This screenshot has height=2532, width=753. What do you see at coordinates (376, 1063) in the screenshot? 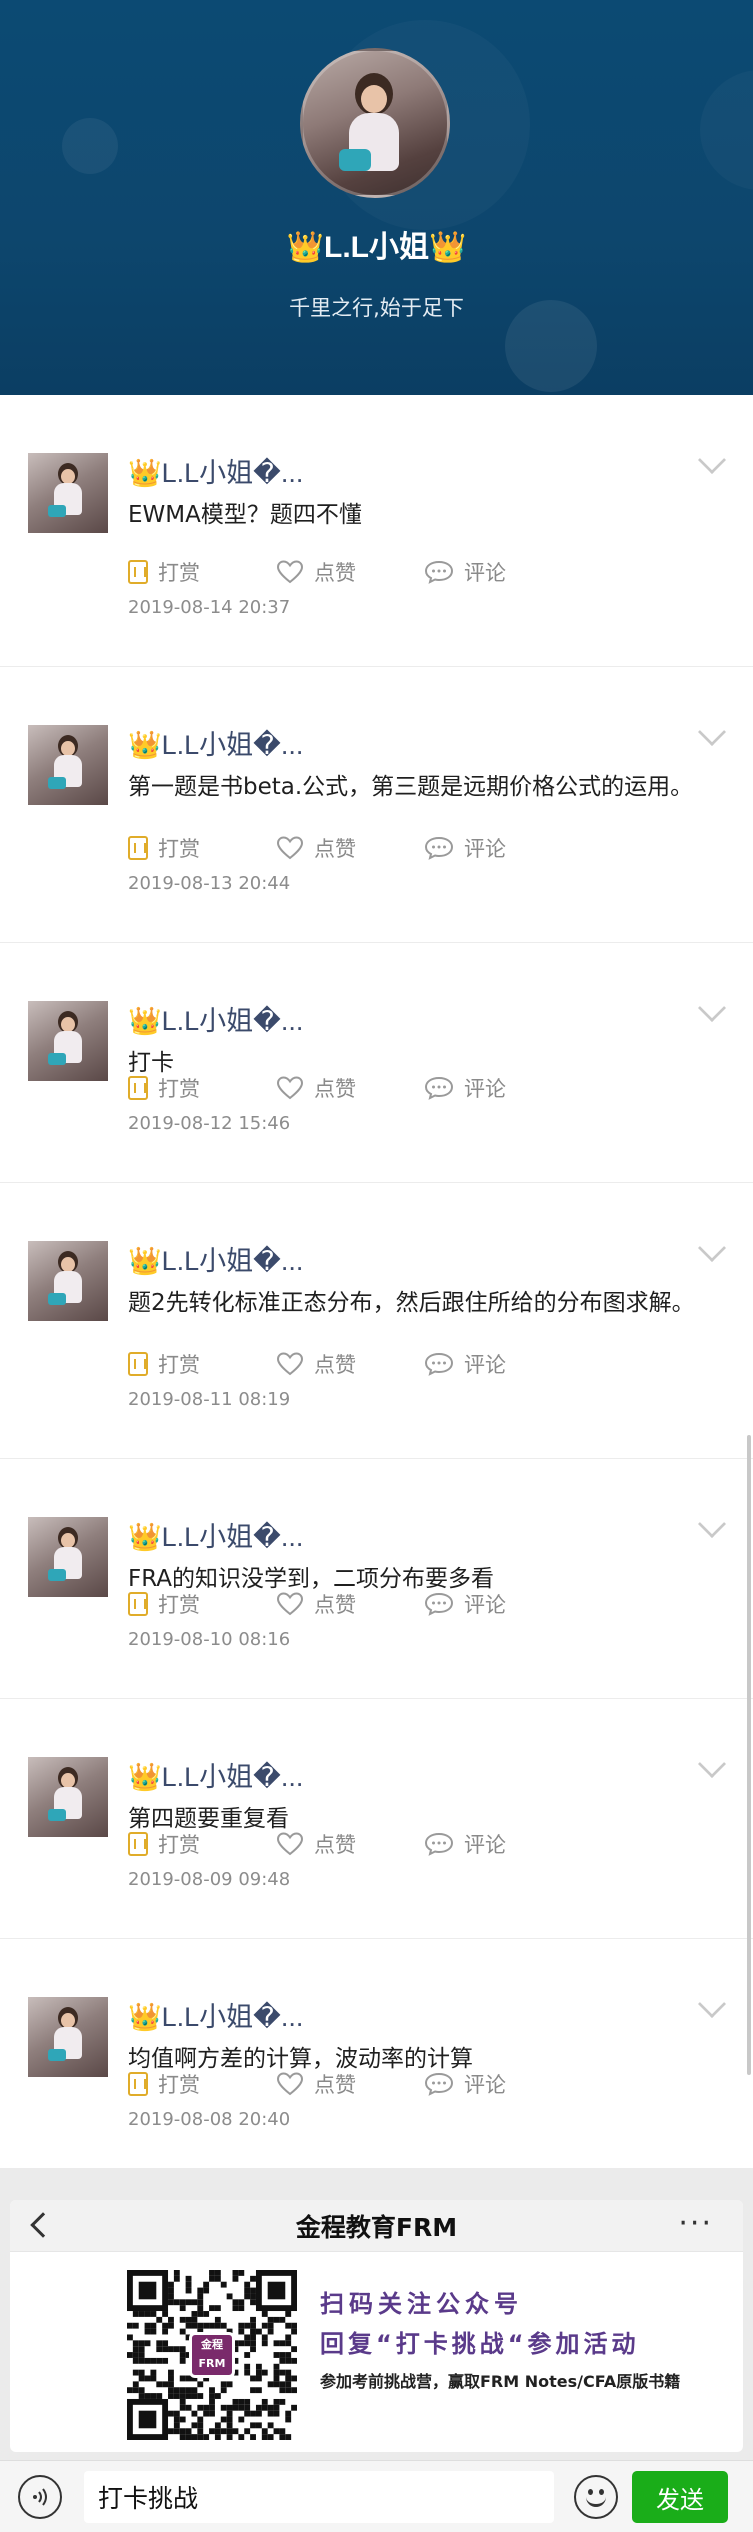
I see `post-item: 👑L.L小姐�... 打卡 打赏 点赞 评论 2019-08-12 15:46` at bounding box center [376, 1063].